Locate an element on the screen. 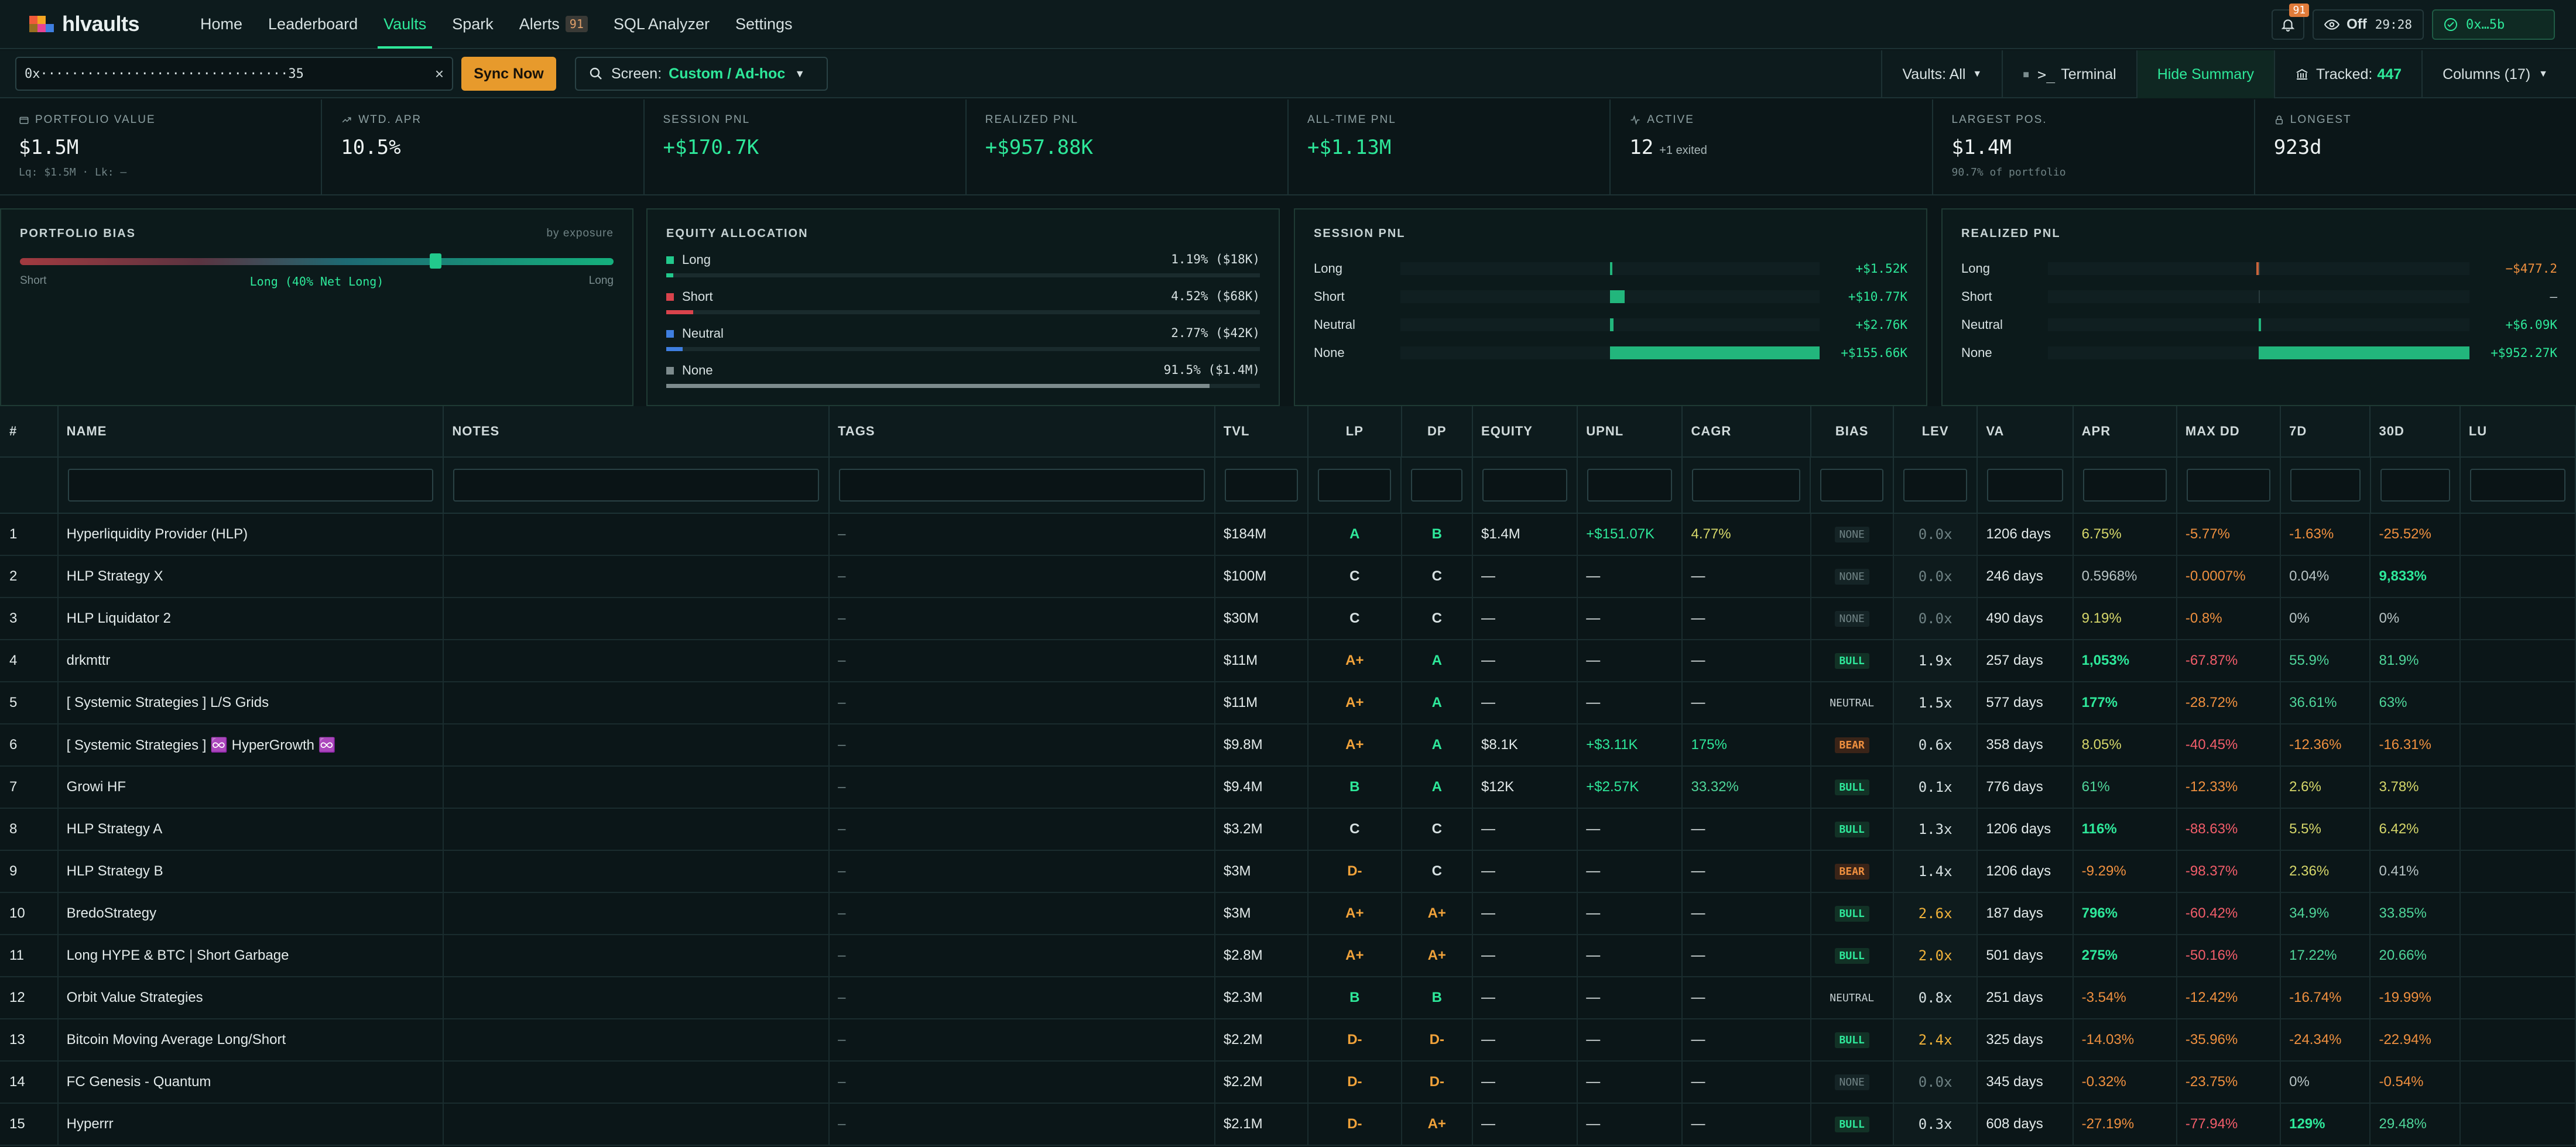 This screenshot has height=1147, width=2576. column-header-dp: DP is located at coordinates (1438, 431).